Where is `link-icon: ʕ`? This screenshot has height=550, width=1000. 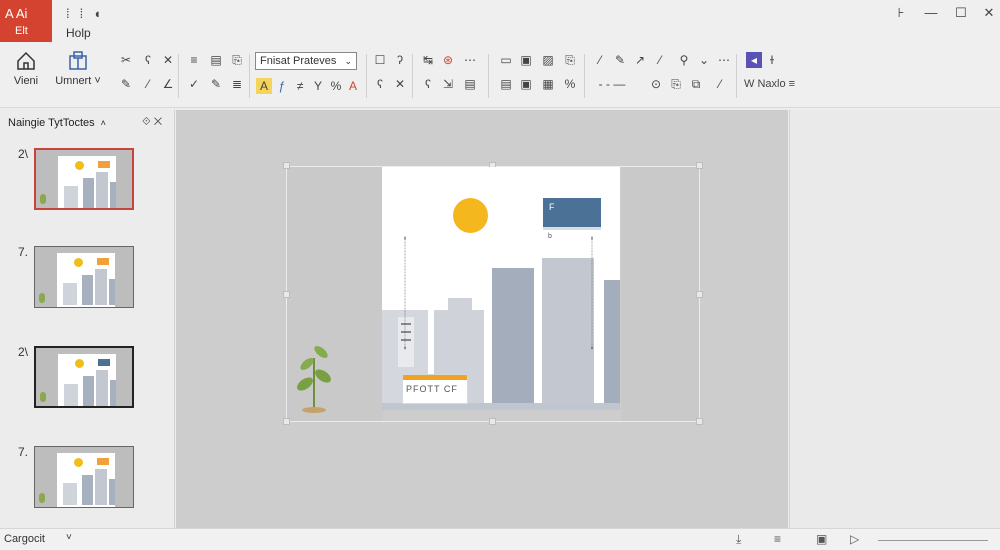 link-icon: ʕ is located at coordinates (380, 84).